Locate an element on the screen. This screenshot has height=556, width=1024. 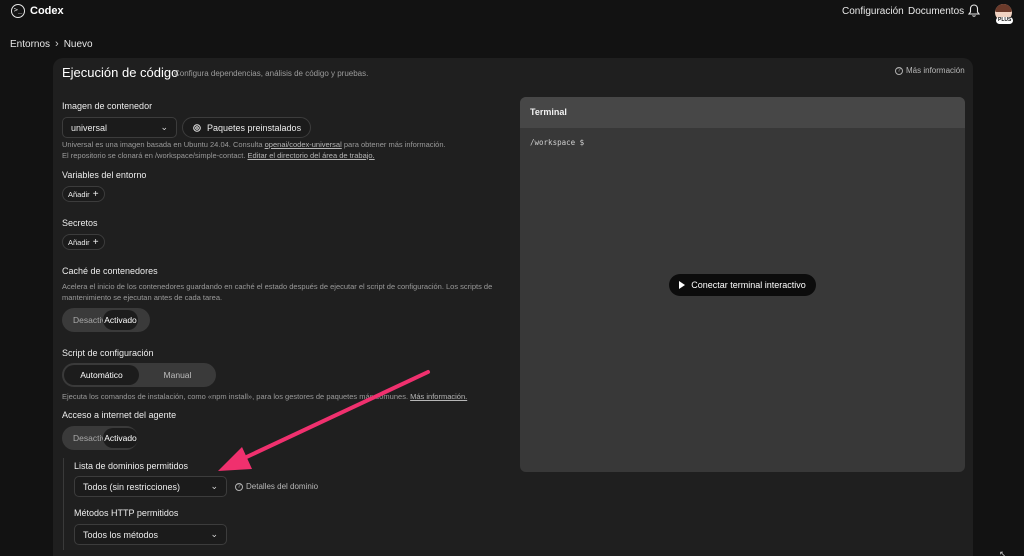
annotation-arrow-icon is located at coordinates (324, 420).